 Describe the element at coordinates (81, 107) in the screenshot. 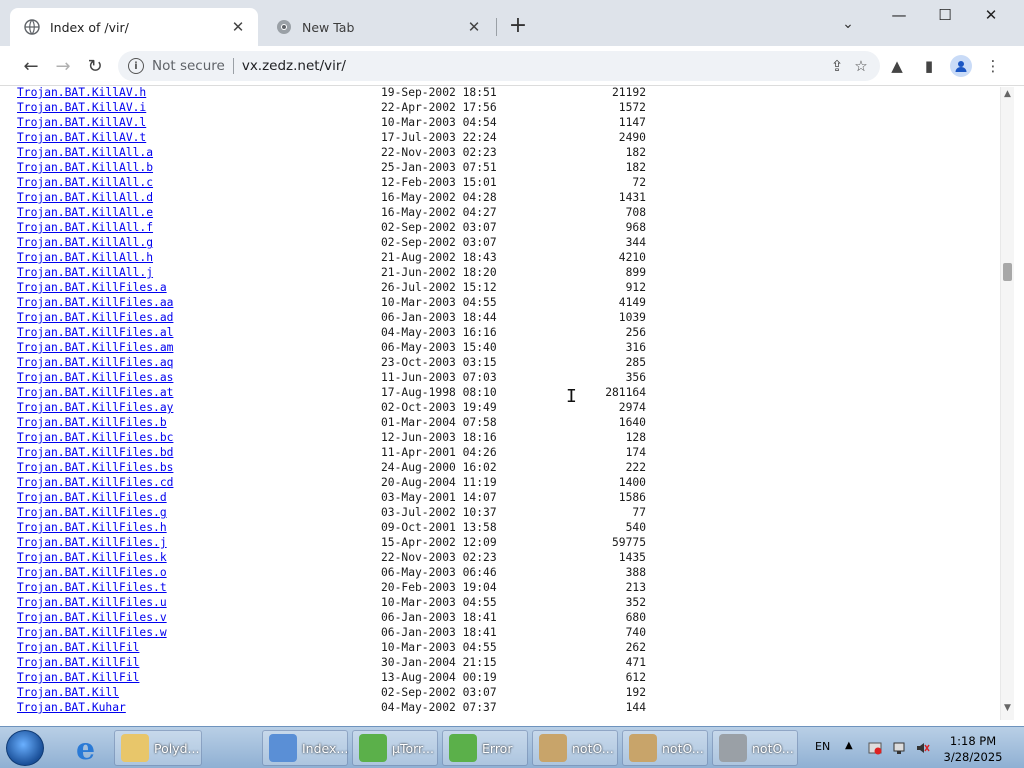

I see `file-link: Trojan.BAT.KillAV.i` at that location.